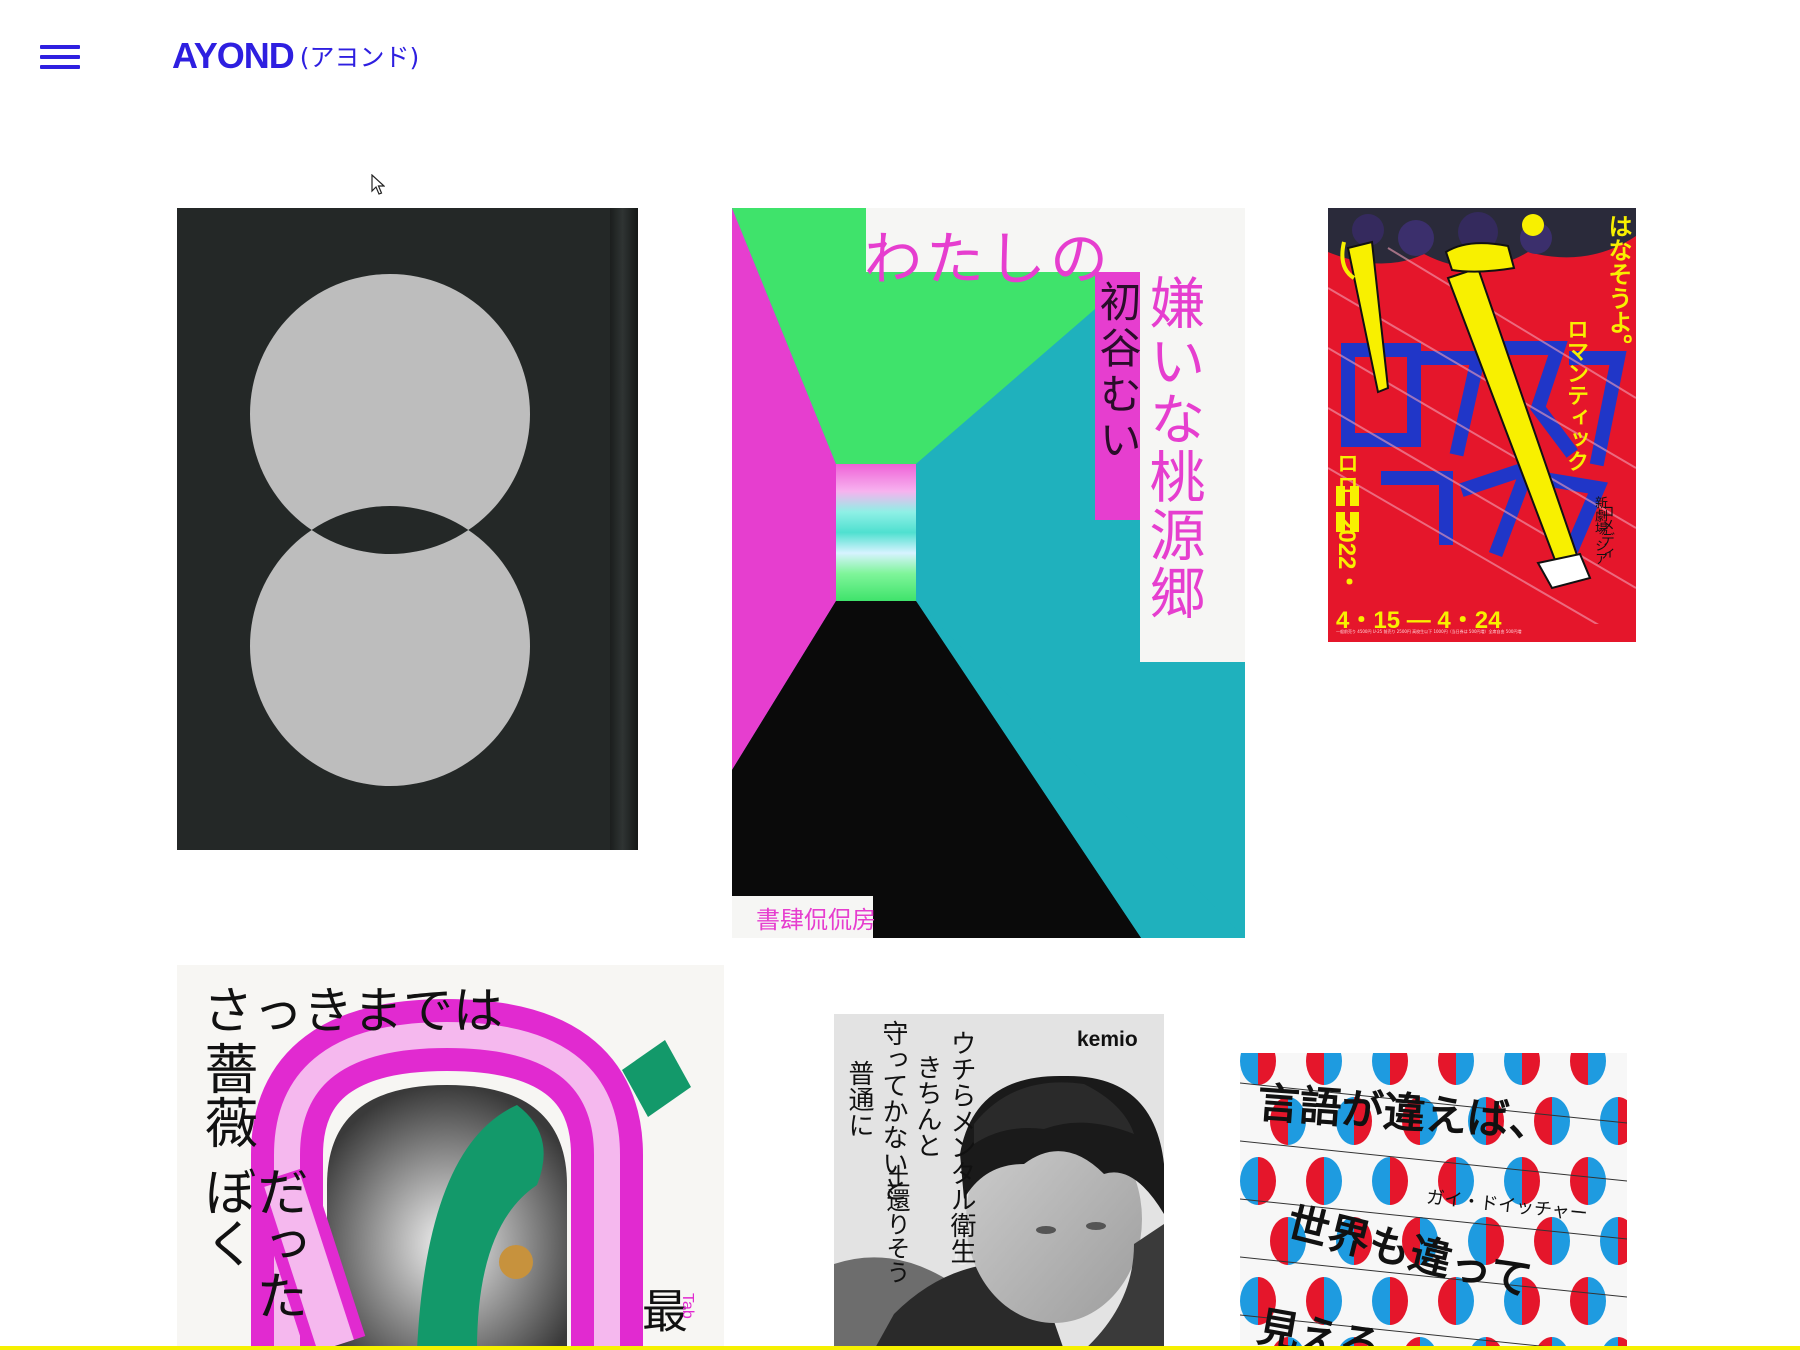  What do you see at coordinates (1618, 286) in the screenshot?
I see `poster-tagline: はなそうよ。` at bounding box center [1618, 286].